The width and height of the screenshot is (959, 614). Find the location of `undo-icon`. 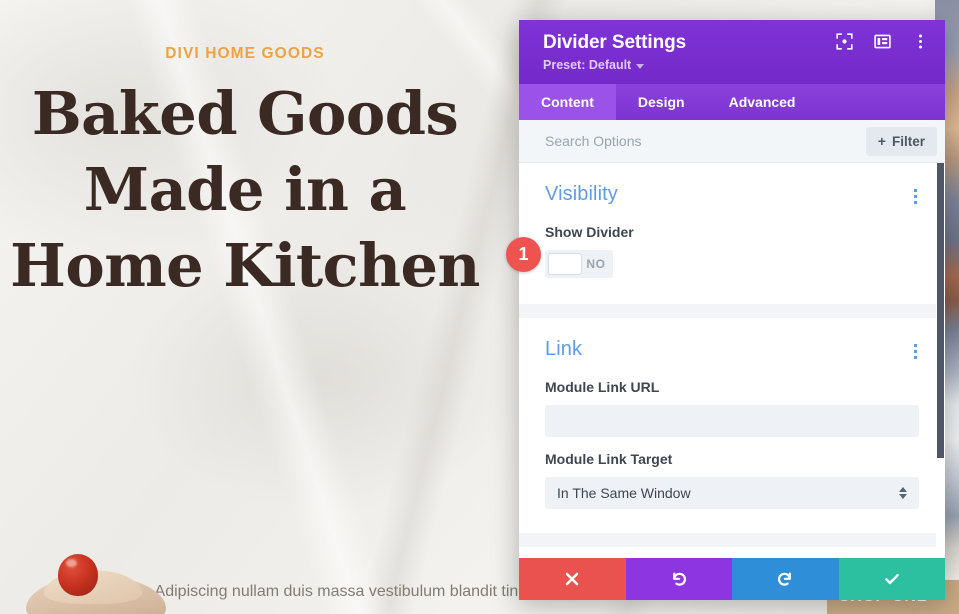

undo-icon is located at coordinates (679, 579).